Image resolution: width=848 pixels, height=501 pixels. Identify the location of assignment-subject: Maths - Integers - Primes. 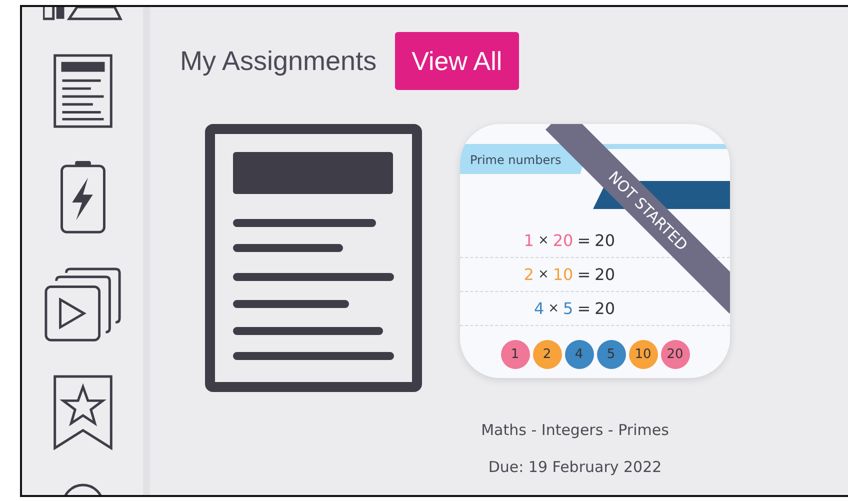
(575, 430).